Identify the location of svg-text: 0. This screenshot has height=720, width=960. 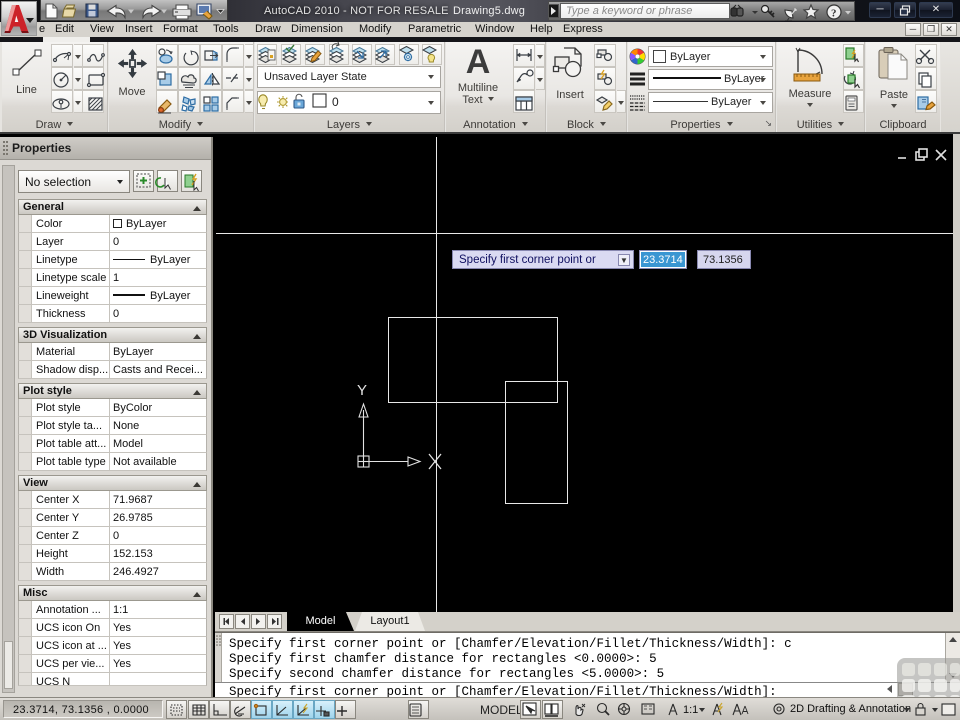
(335, 102).